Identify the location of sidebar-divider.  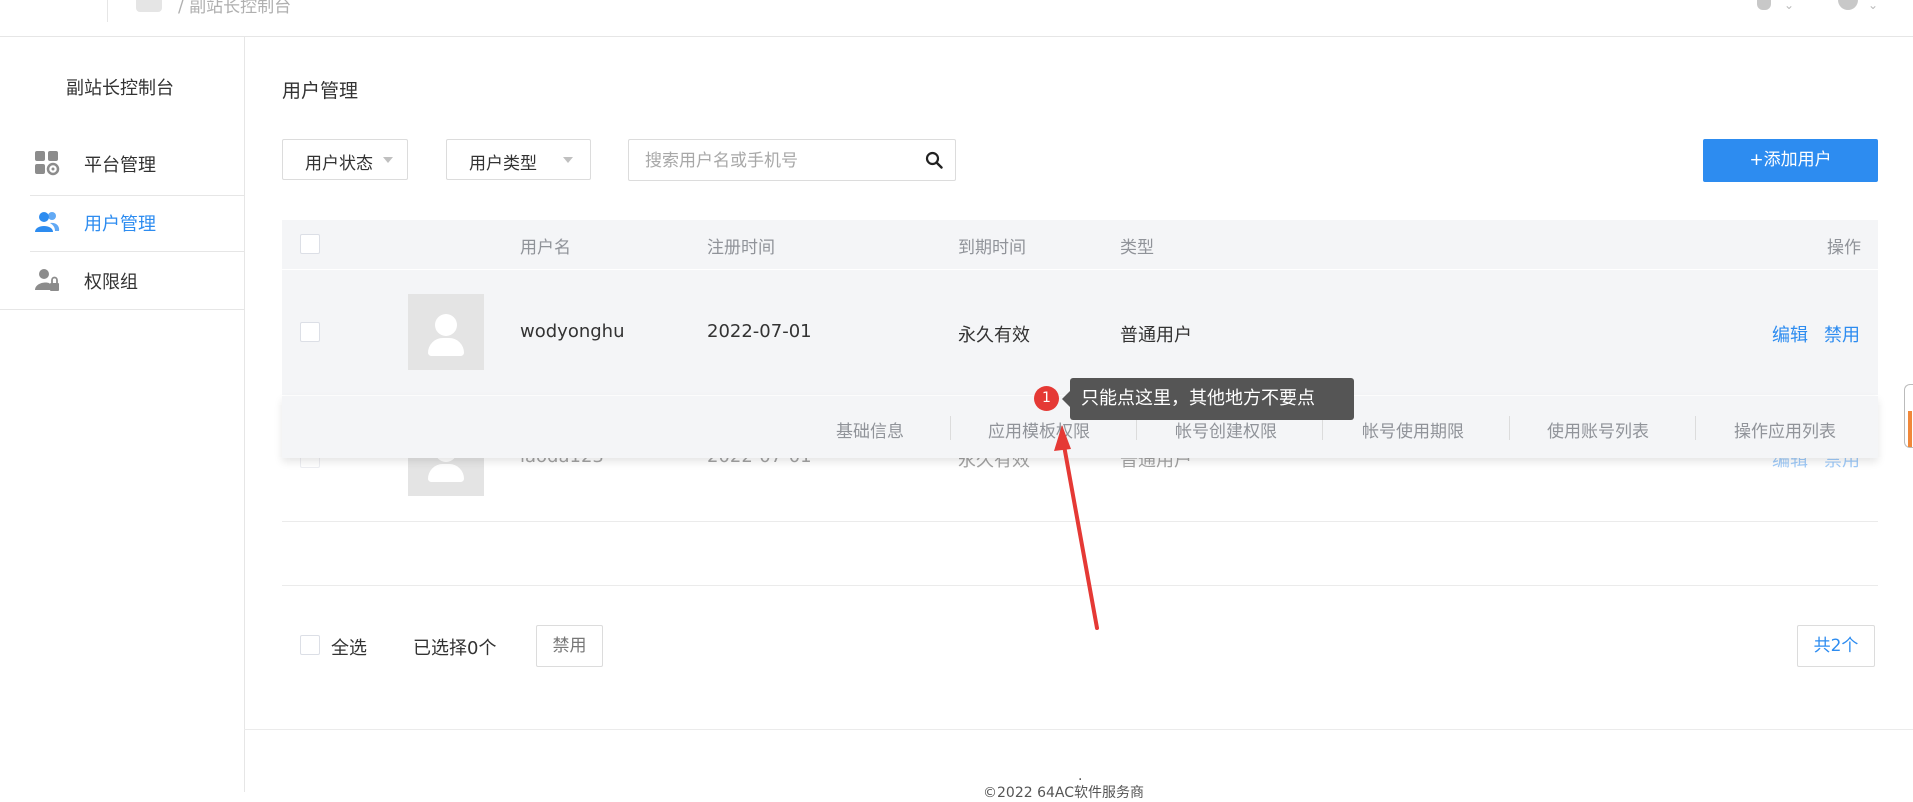
(122, 309).